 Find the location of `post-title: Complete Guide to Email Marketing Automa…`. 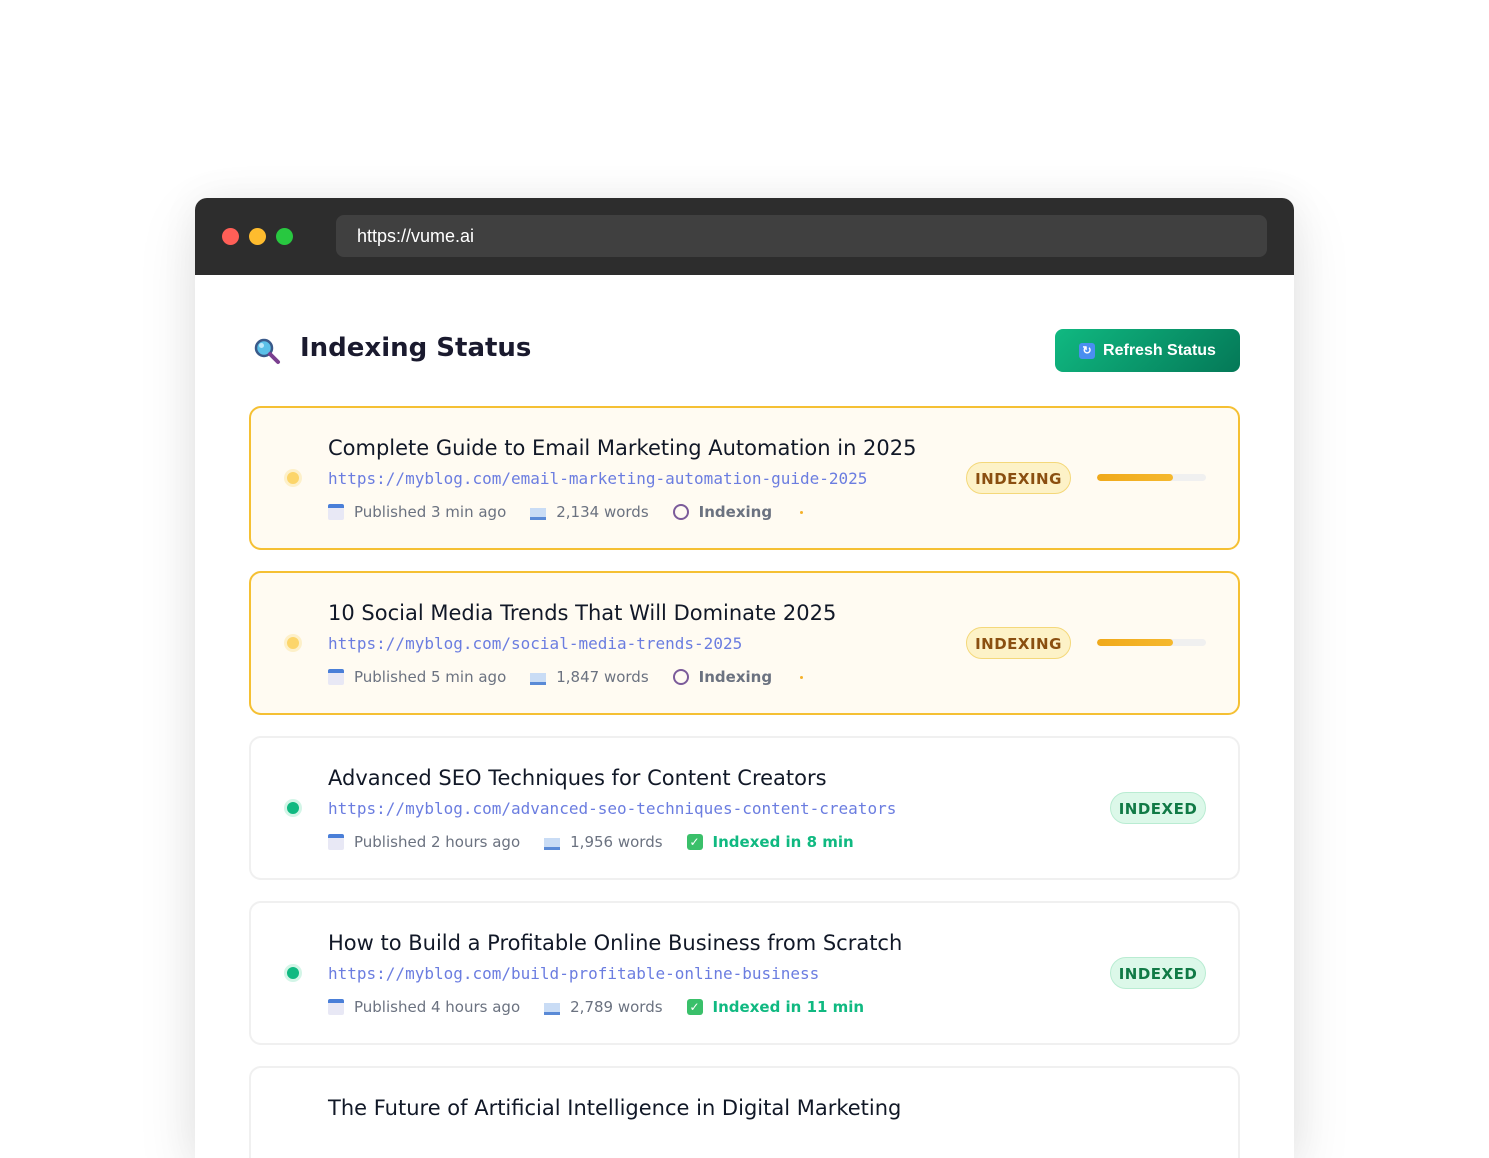

post-title: Complete Guide to Email Marketing Automa… is located at coordinates (622, 448).